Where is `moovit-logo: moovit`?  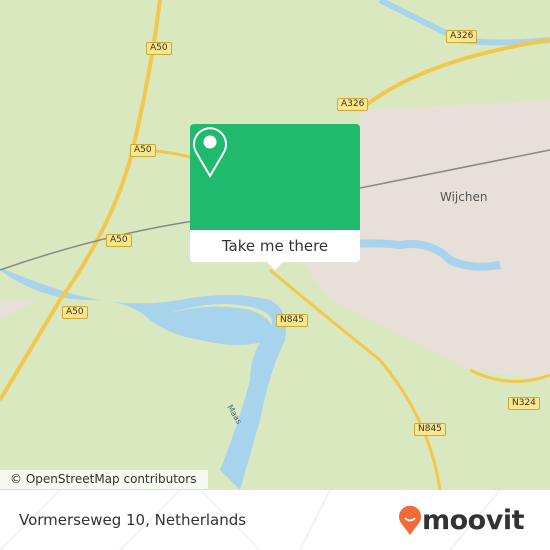 moovit-logo: moovit is located at coordinates (461, 520).